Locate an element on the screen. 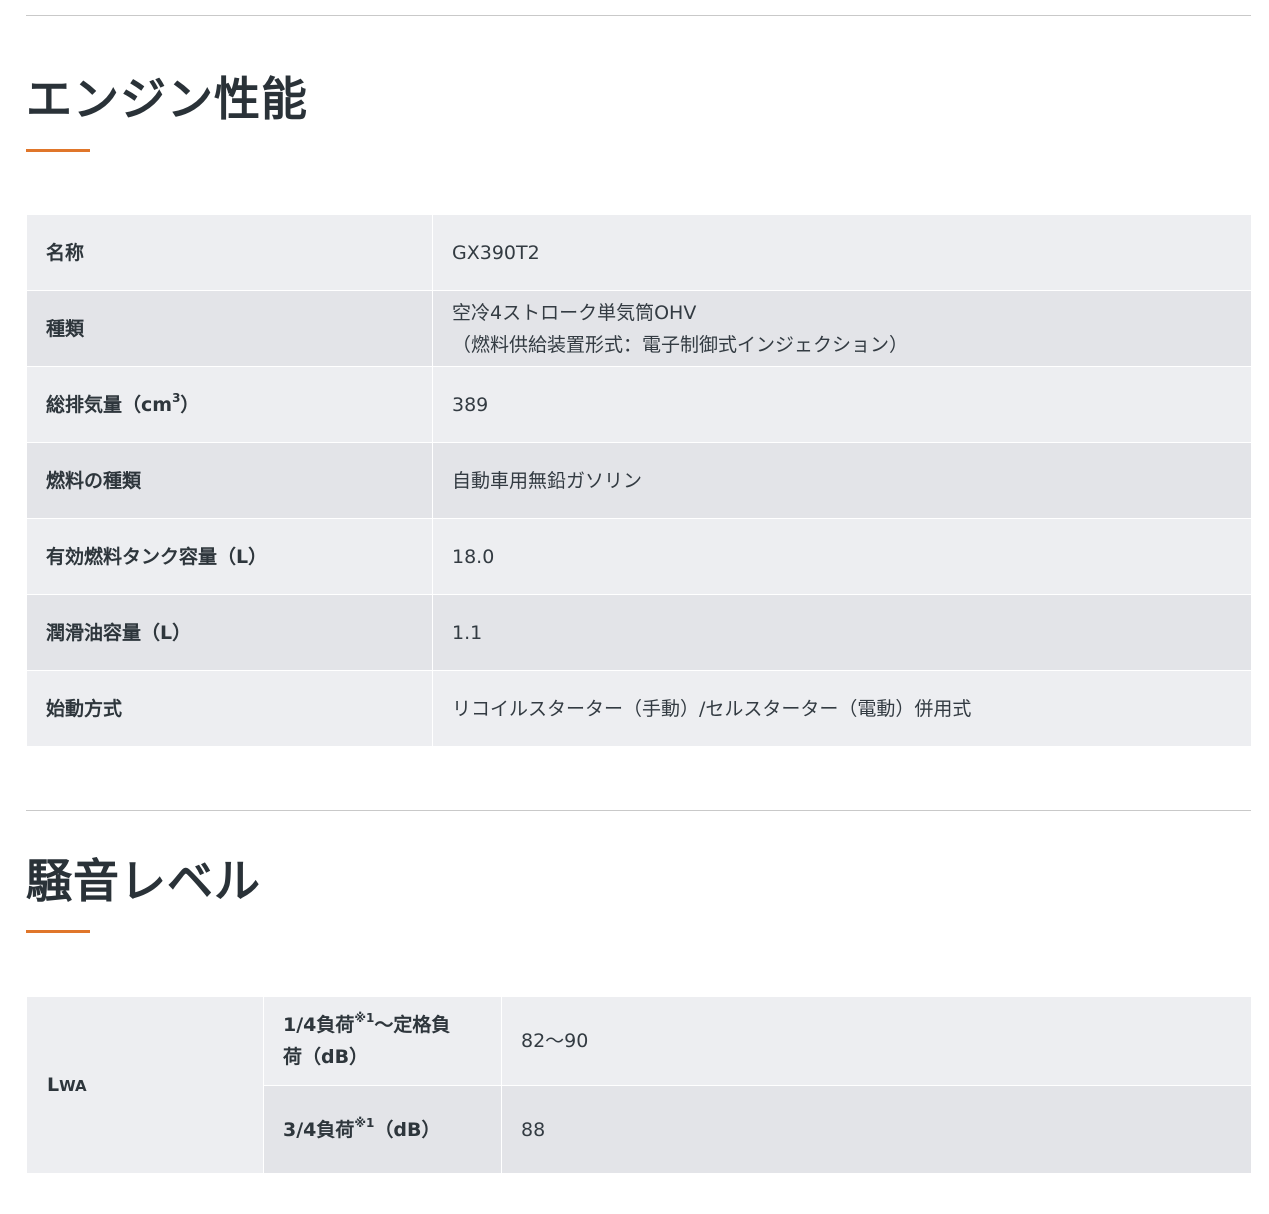 The image size is (1269, 1214). top-divider is located at coordinates (638, 15).